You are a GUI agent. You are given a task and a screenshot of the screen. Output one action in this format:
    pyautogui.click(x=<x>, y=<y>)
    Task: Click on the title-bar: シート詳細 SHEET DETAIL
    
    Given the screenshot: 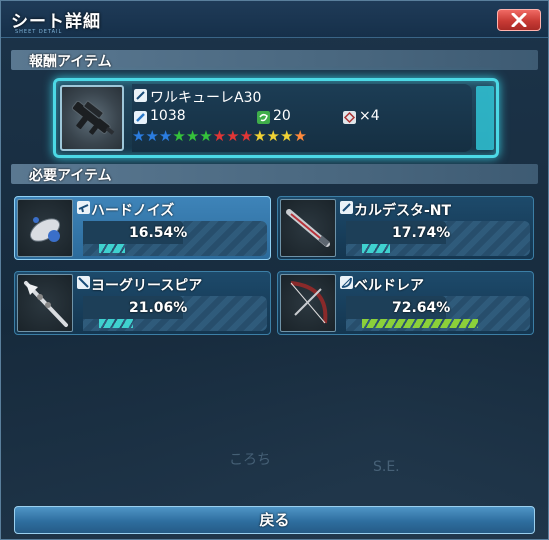 What is the action you would take?
    pyautogui.click(x=274, y=19)
    